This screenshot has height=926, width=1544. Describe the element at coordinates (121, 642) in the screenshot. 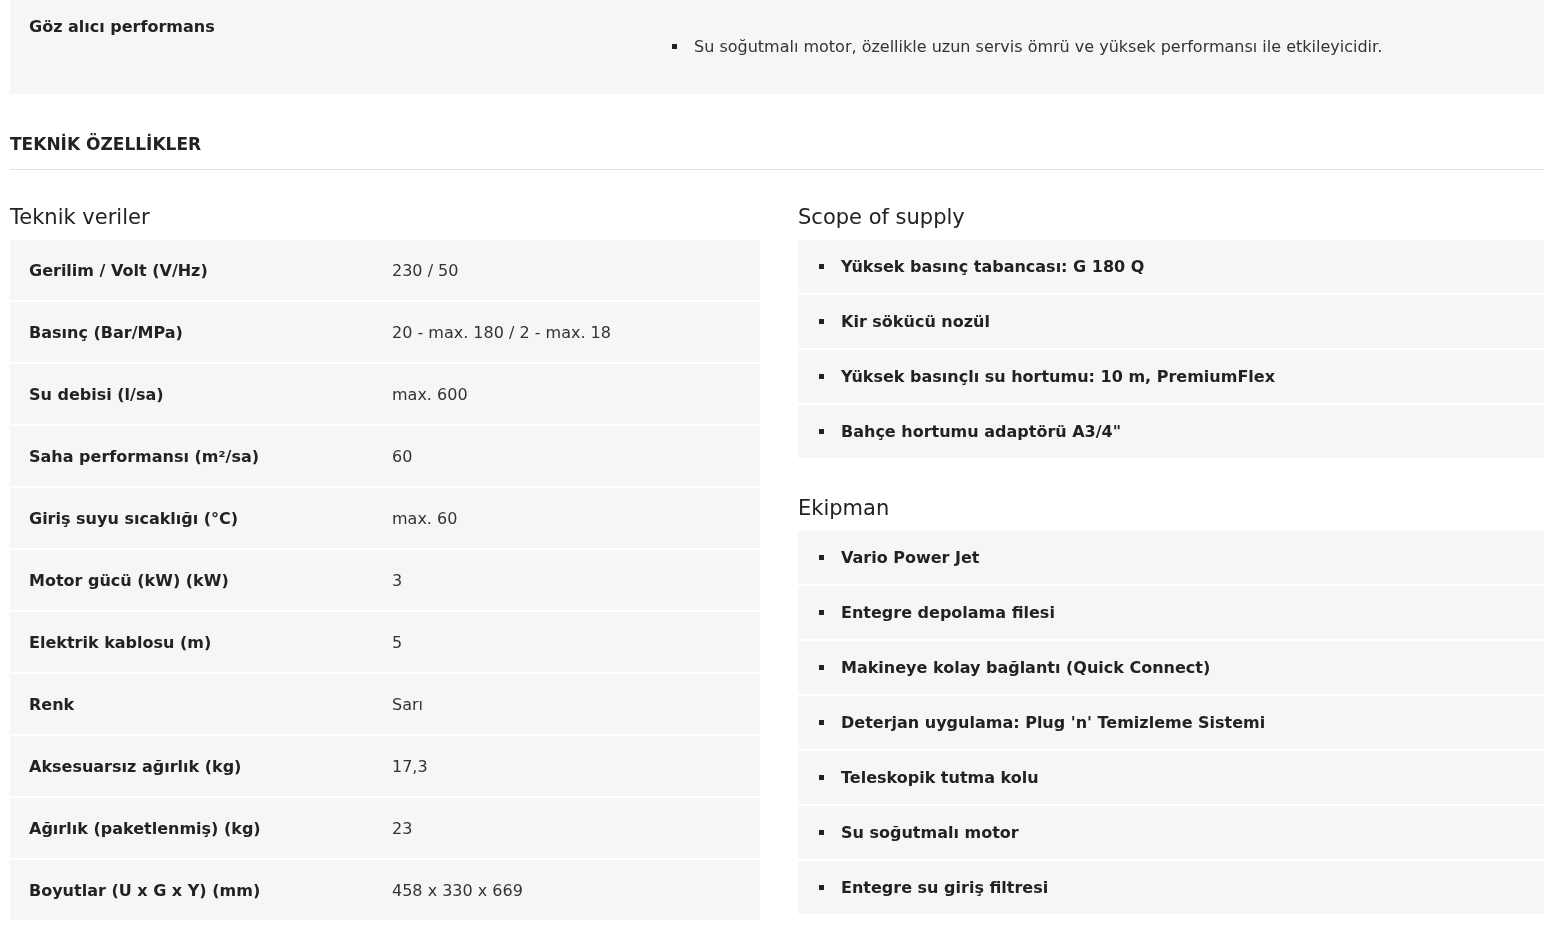

I see `row-label: Elektrik kablosu (m)` at that location.